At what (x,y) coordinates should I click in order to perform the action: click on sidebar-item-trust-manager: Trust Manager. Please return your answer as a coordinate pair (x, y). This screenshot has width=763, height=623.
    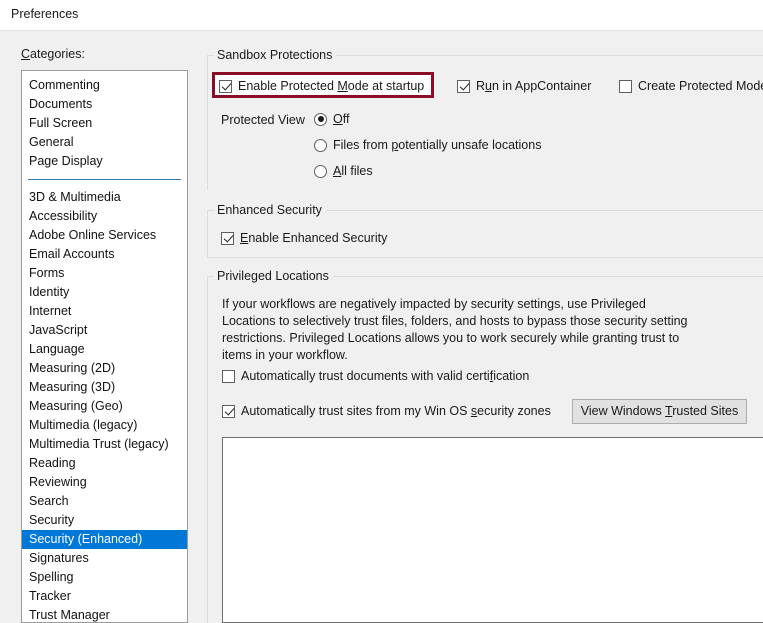
    Looking at the image, I should click on (104, 614).